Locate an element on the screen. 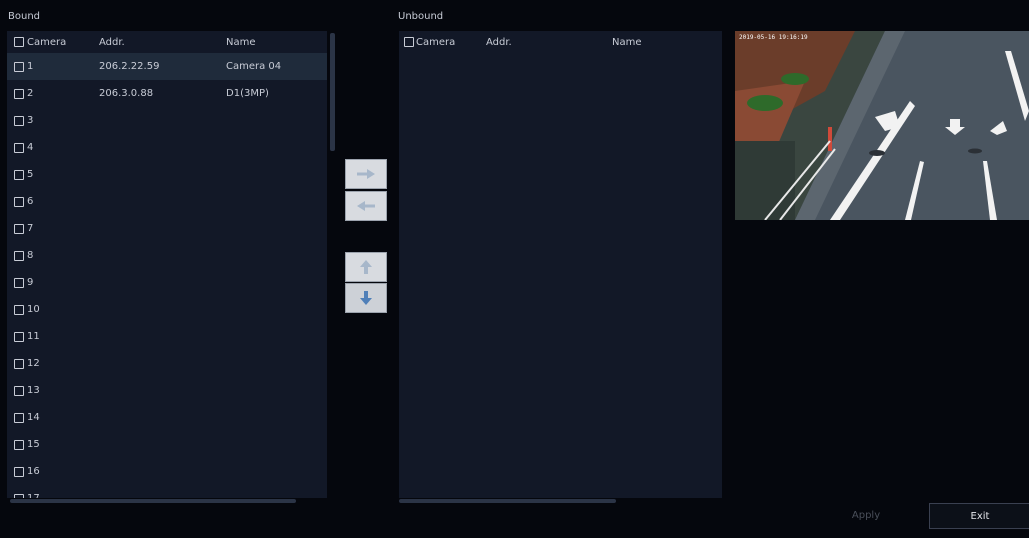 The image size is (1029, 538). unbound-header-camera: Camera is located at coordinates (435, 42).